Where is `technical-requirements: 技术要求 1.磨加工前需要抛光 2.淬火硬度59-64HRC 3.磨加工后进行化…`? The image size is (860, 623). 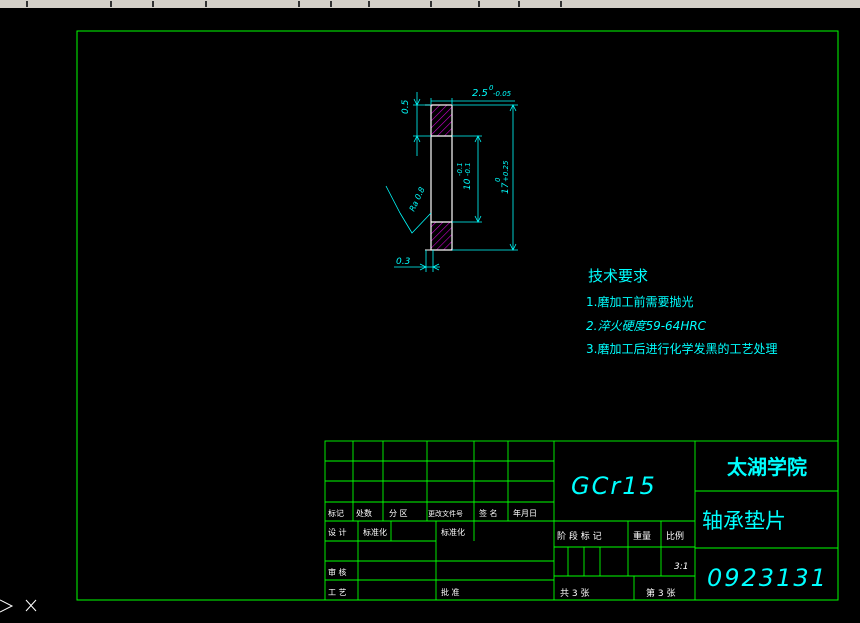 technical-requirements: 技术要求 1.磨加工前需要抛光 2.淬火硬度59-64HRC 3.磨加工后进行化… is located at coordinates (681, 311).